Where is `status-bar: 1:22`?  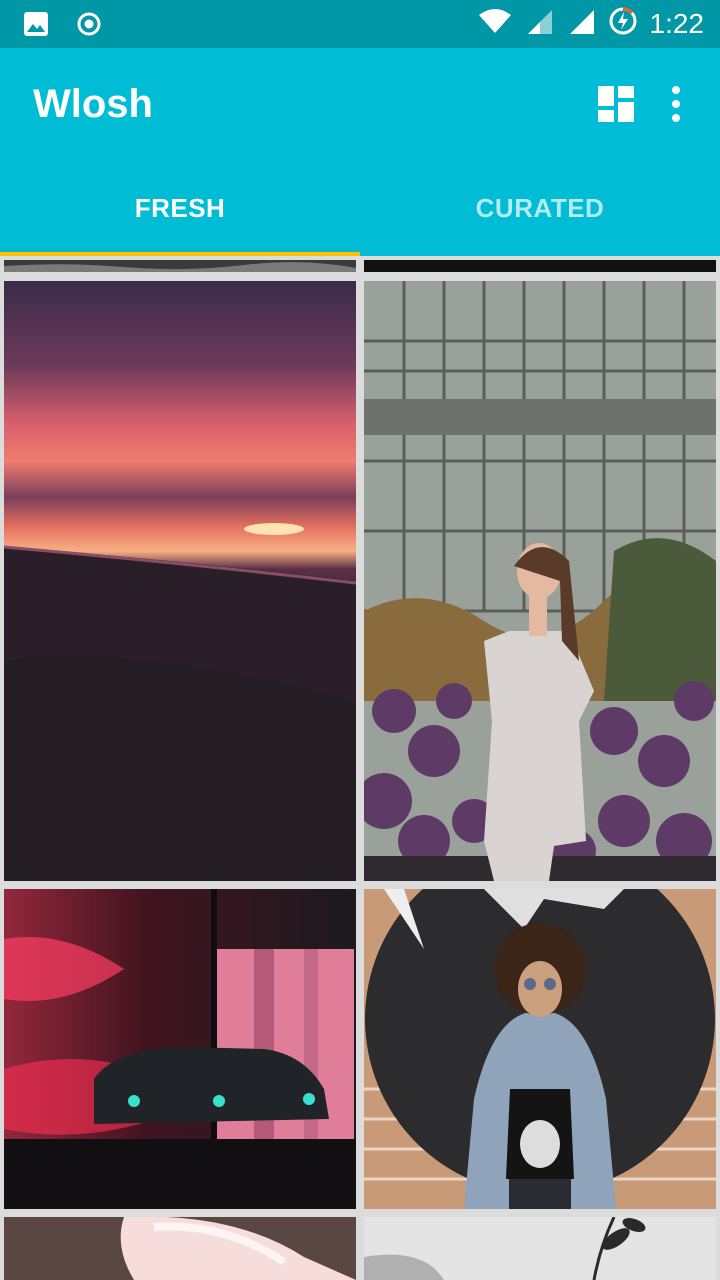
status-bar: 1:22 is located at coordinates (360, 24).